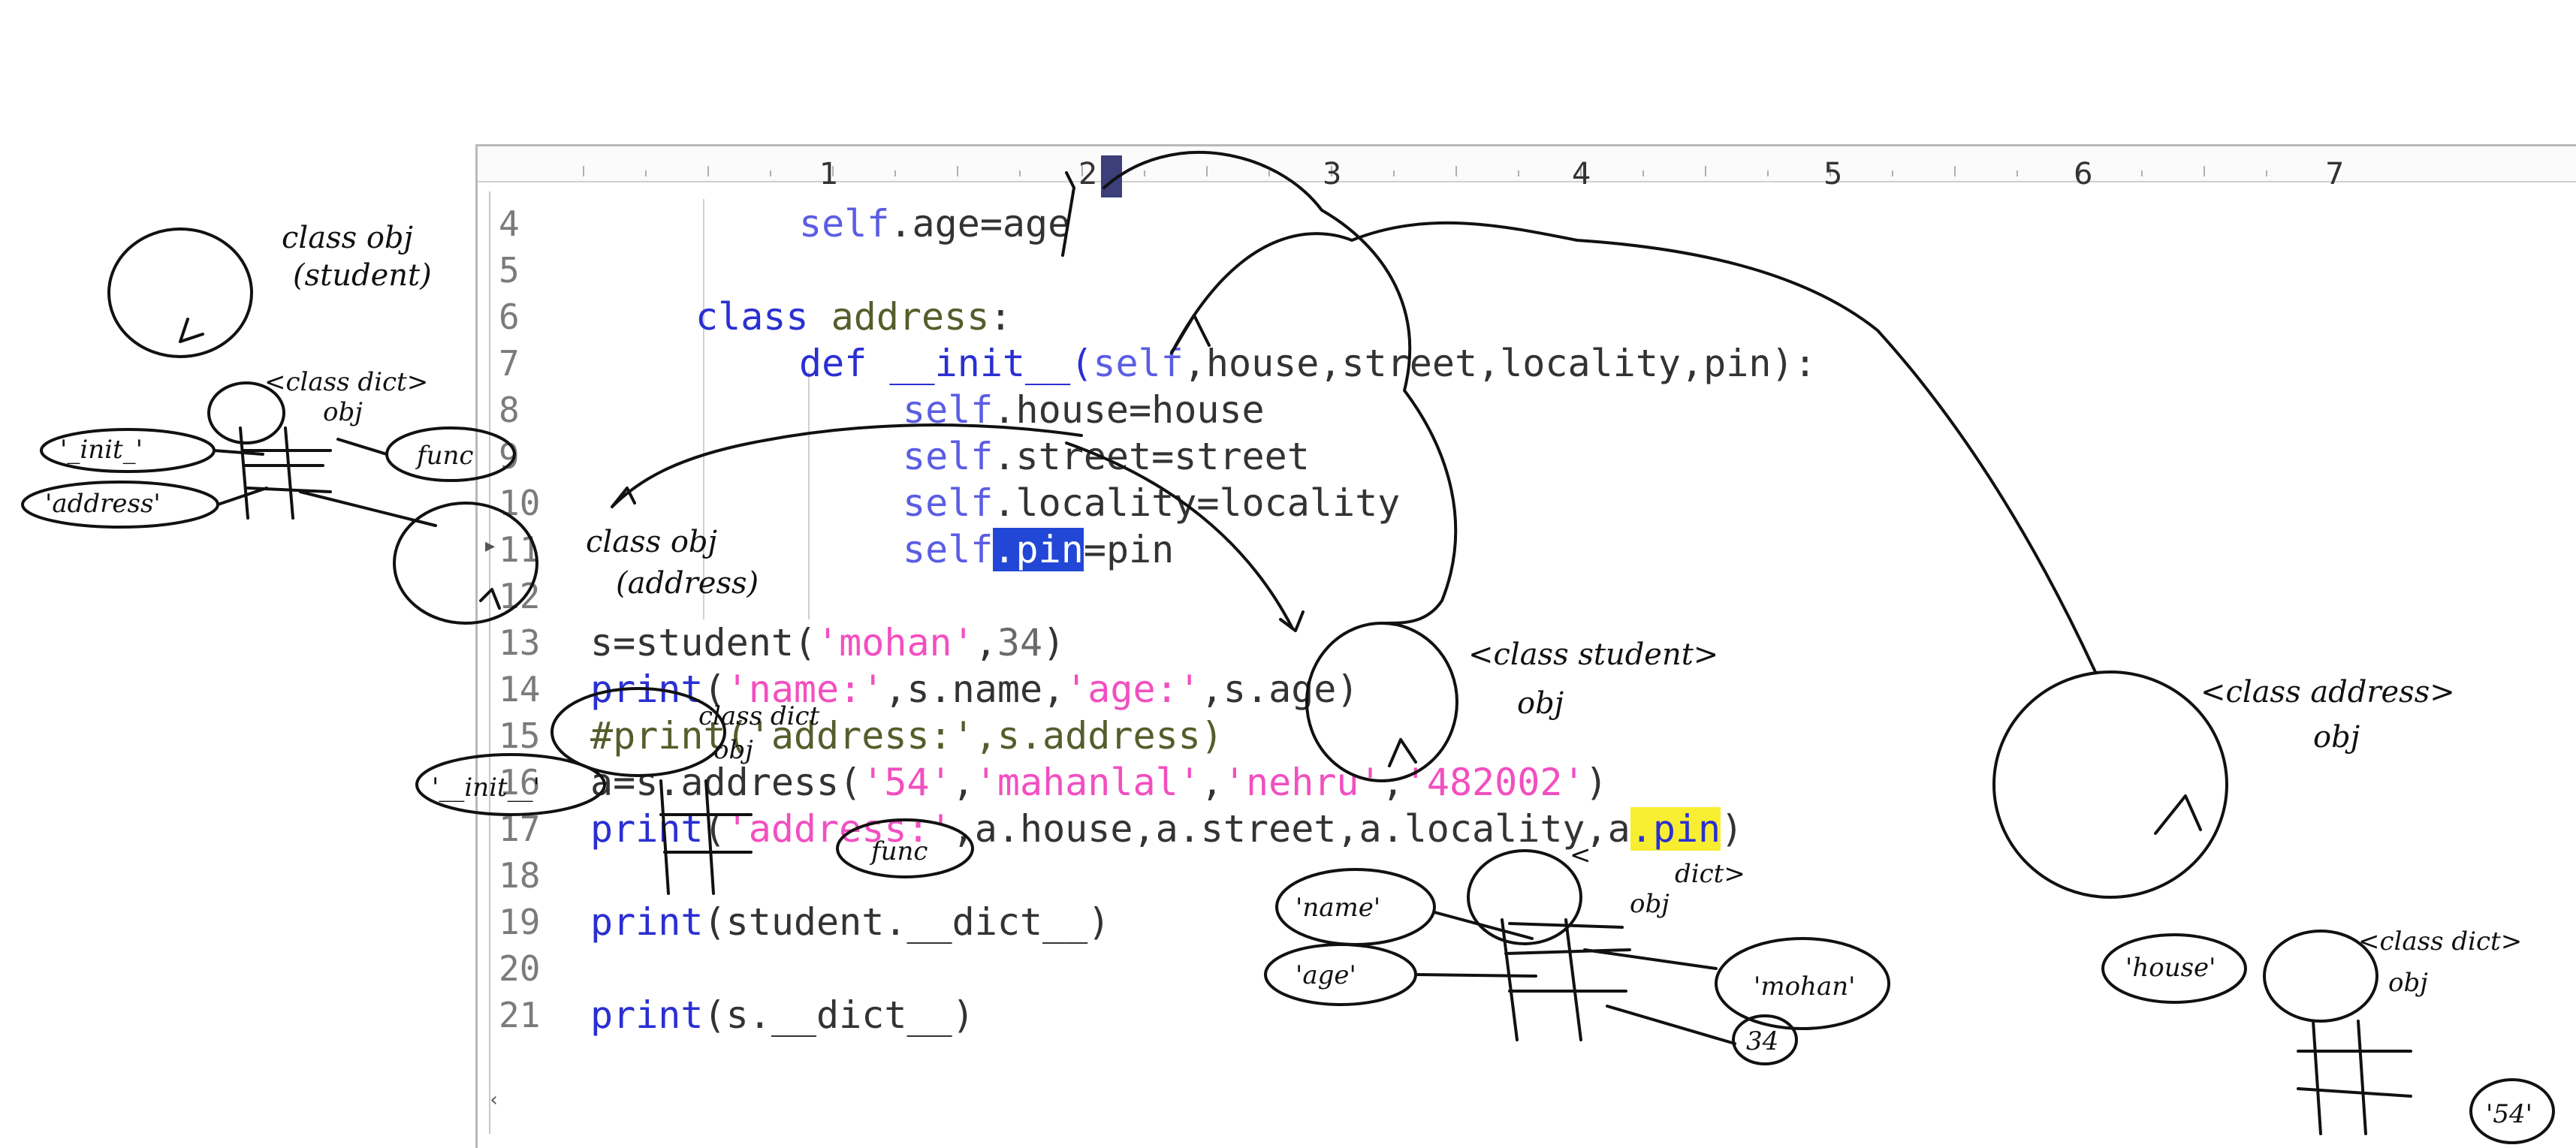 This screenshot has width=2576, height=1148. Describe the element at coordinates (101, 450) in the screenshot. I see `annot-text: '_init_'` at that location.